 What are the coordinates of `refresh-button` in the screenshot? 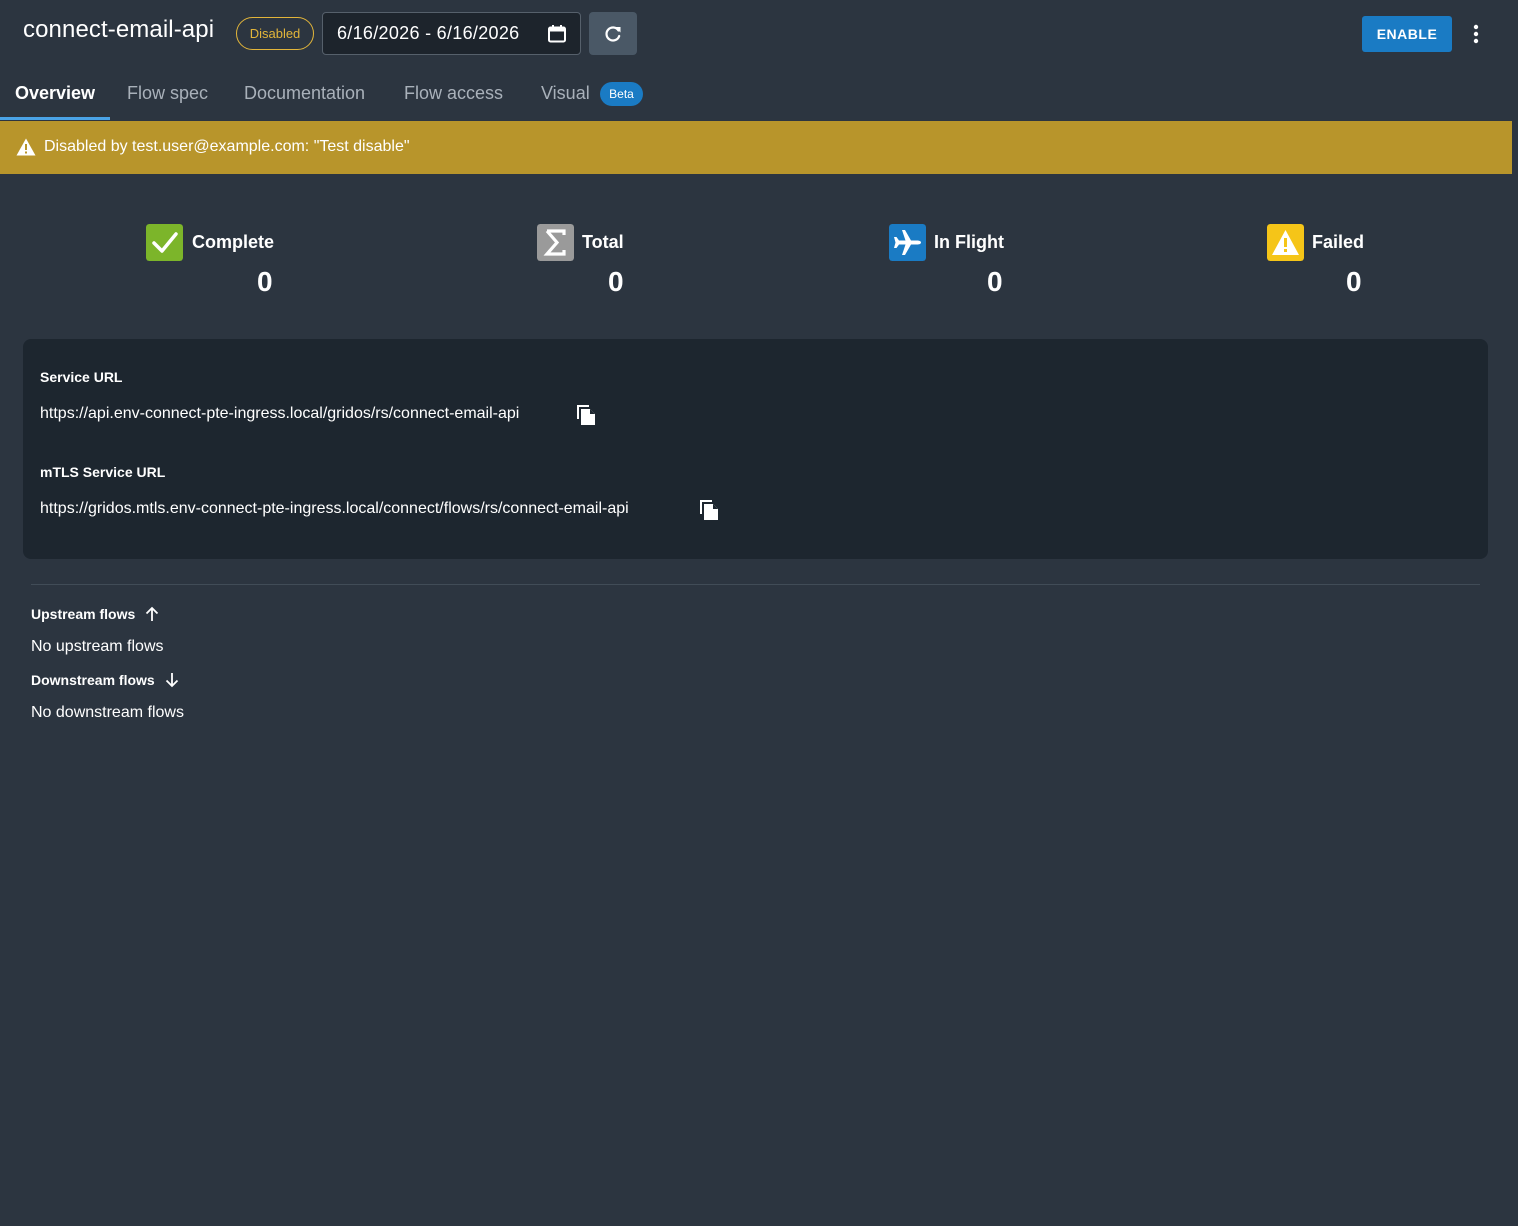 It's located at (613, 33).